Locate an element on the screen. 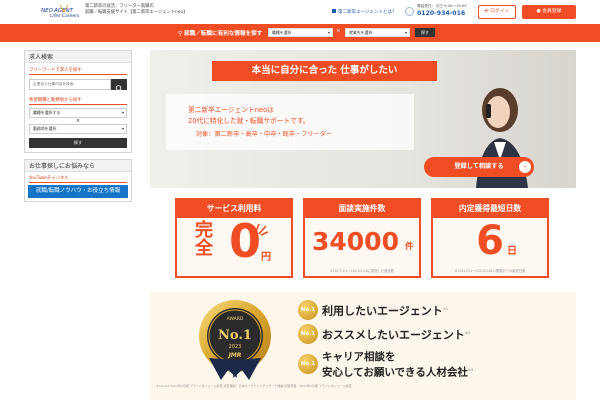 This screenshot has height=400, width=600. hero-line1: 第二新卒エージェントneoは is located at coordinates (231, 110).